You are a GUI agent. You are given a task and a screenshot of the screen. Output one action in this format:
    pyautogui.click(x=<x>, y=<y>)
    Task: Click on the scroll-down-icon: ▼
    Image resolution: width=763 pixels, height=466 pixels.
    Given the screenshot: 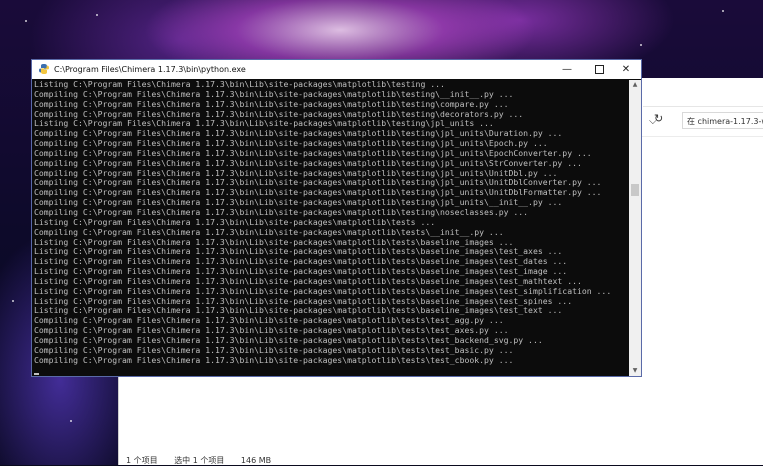 What is the action you would take?
    pyautogui.click(x=635, y=371)
    